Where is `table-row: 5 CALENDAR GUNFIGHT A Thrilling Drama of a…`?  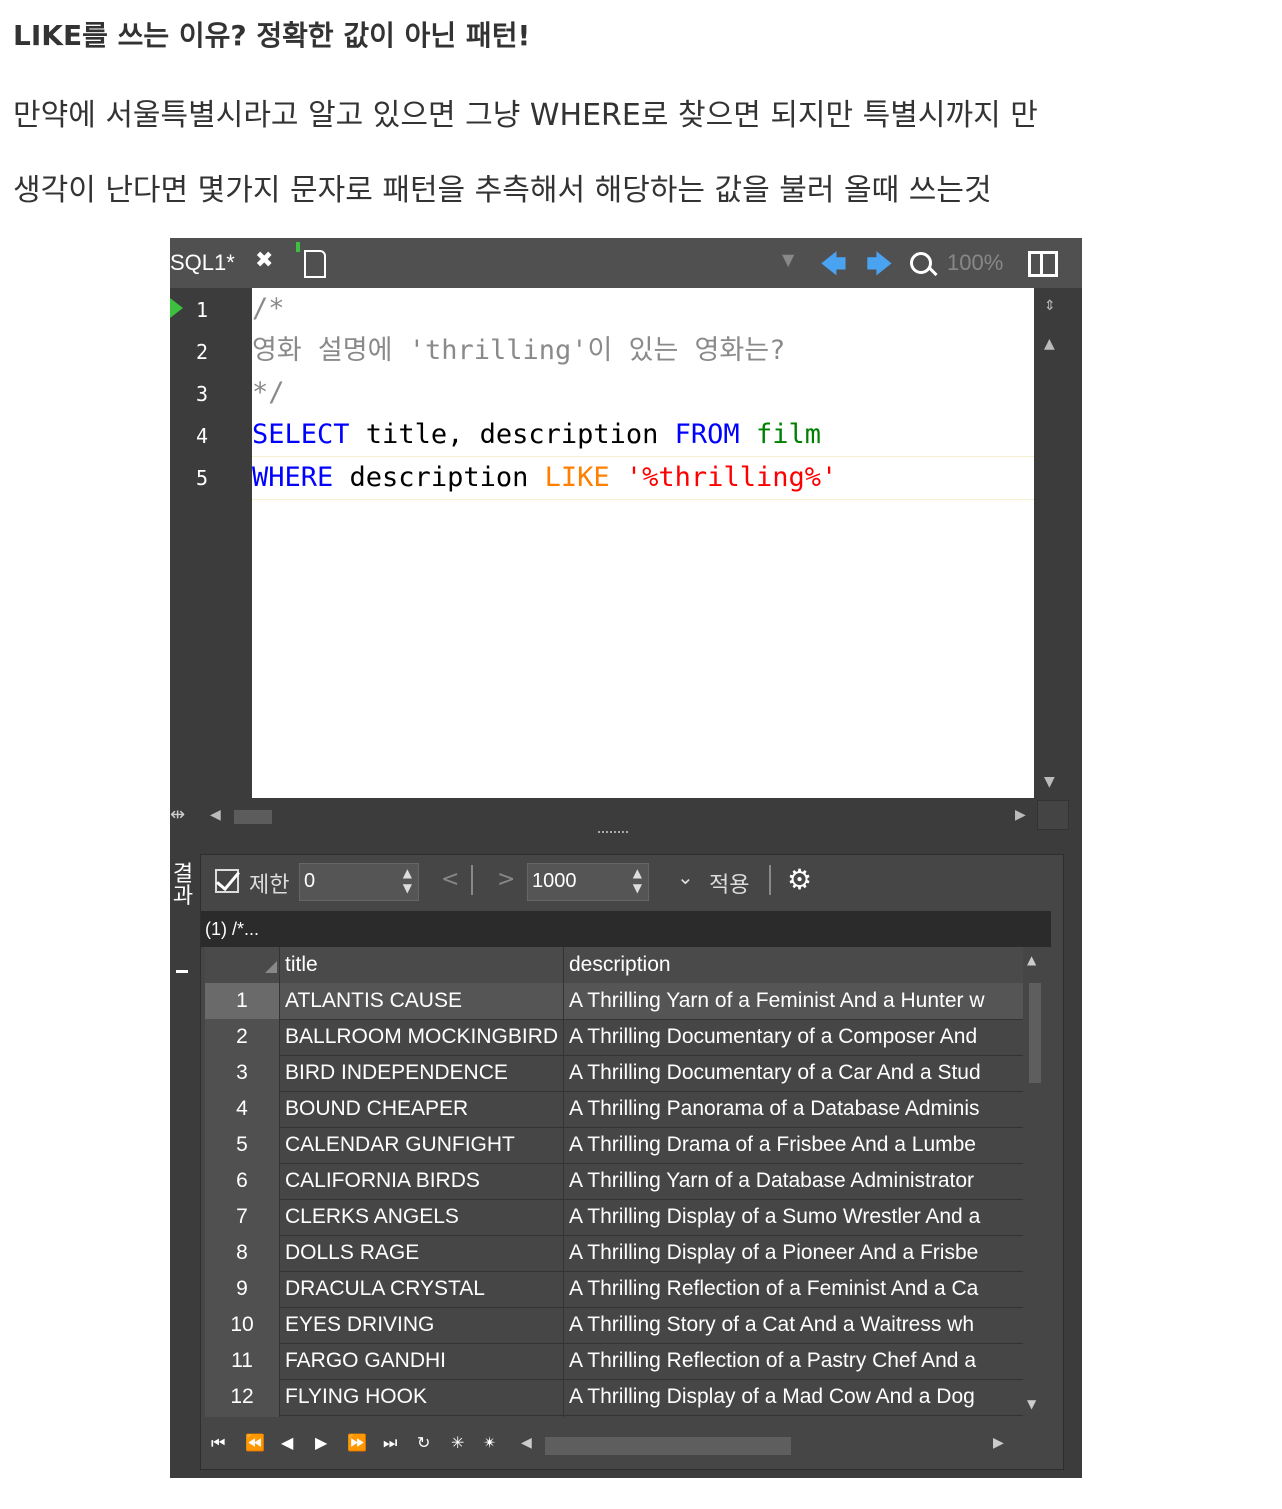
table-row: 5 CALENDAR GUNFIGHT A Thrilling Drama of a… is located at coordinates (616, 1145).